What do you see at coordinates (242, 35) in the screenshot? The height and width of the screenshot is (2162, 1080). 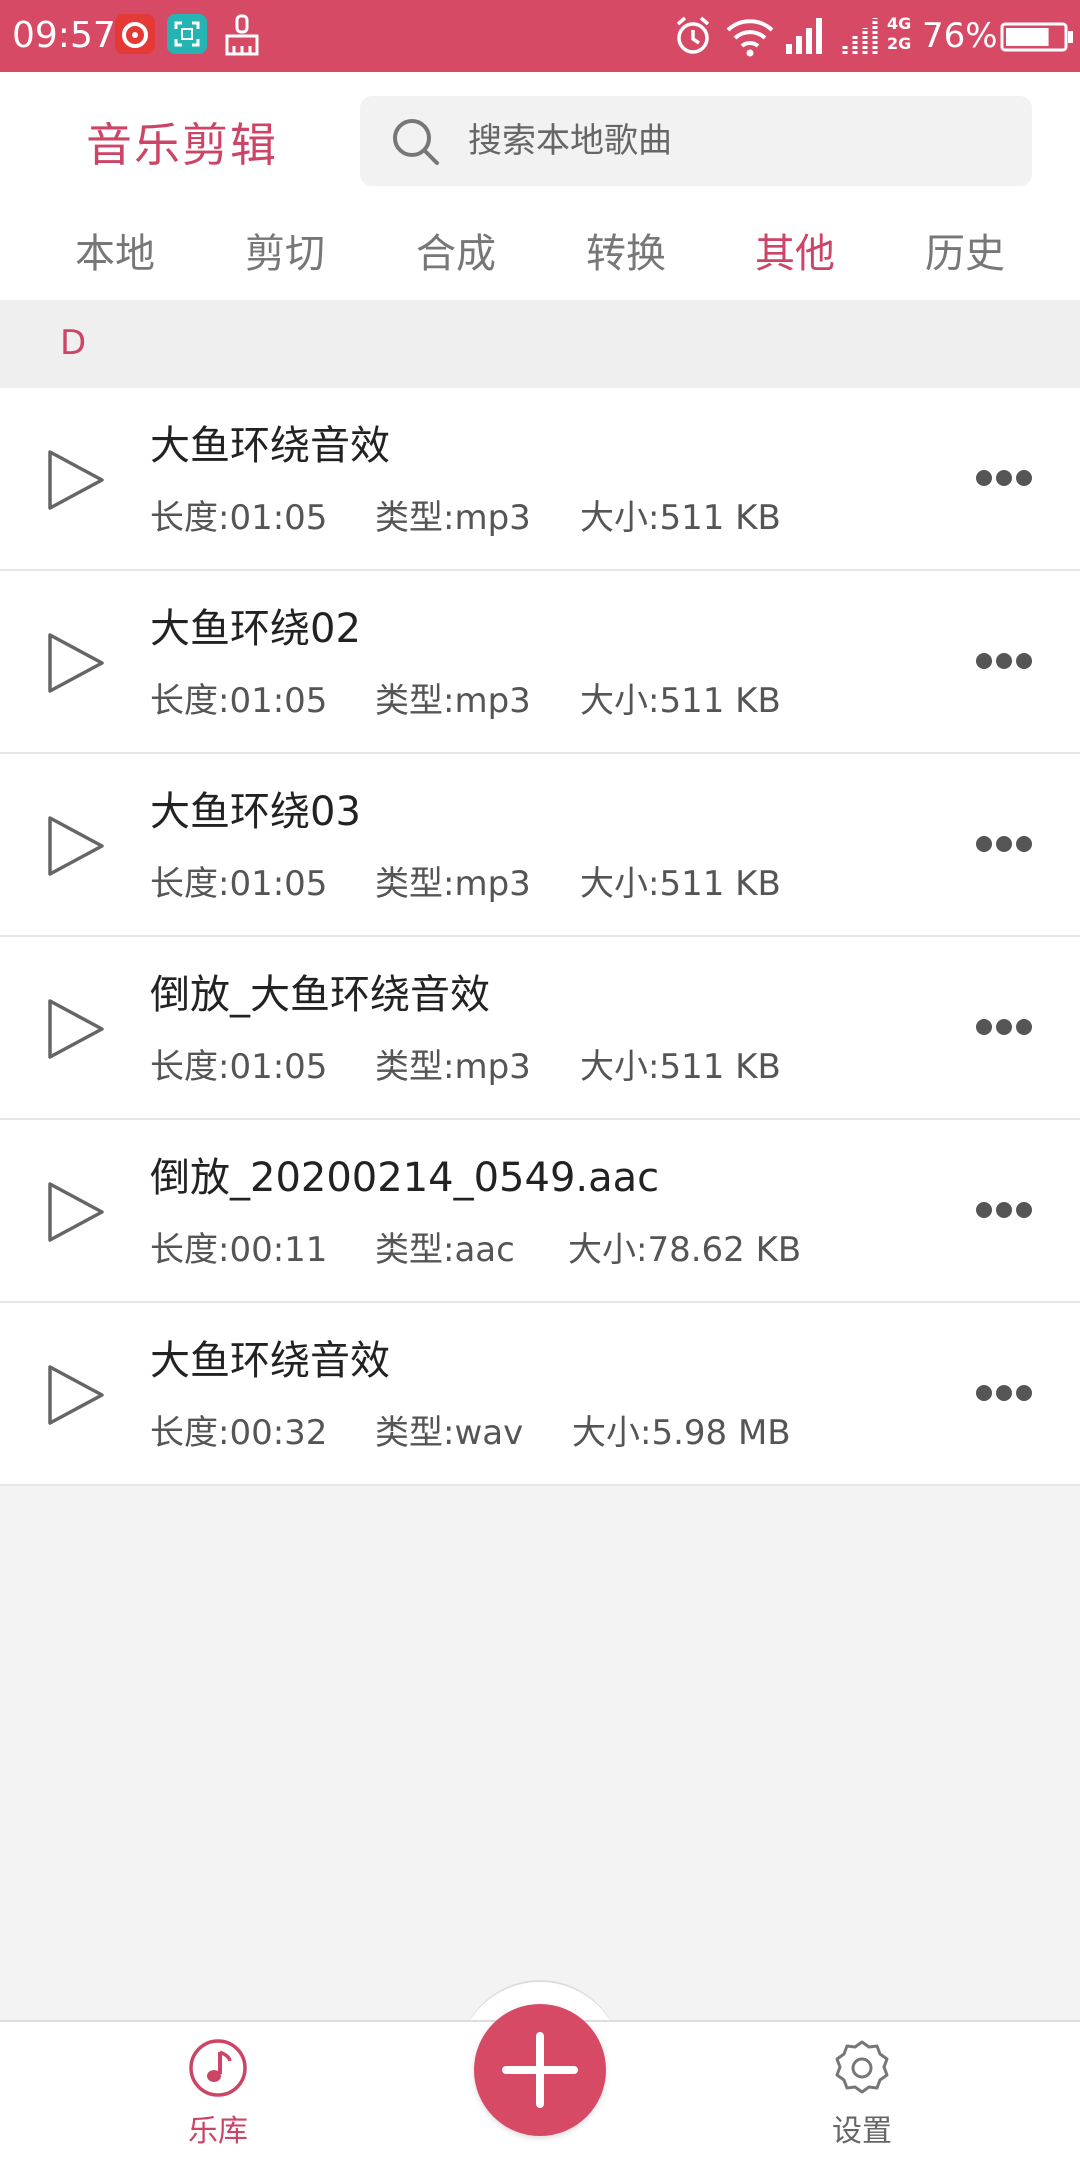 I see `cleaner-icon` at bounding box center [242, 35].